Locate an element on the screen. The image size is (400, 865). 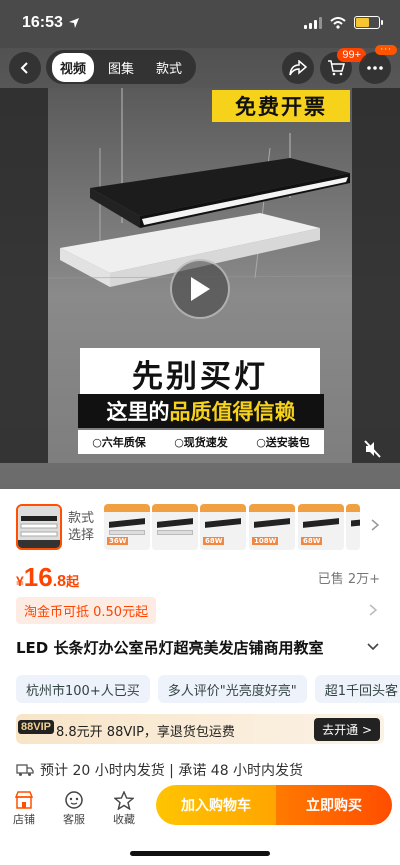
vip-activate-button: 去开通 > is located at coordinates (347, 729).